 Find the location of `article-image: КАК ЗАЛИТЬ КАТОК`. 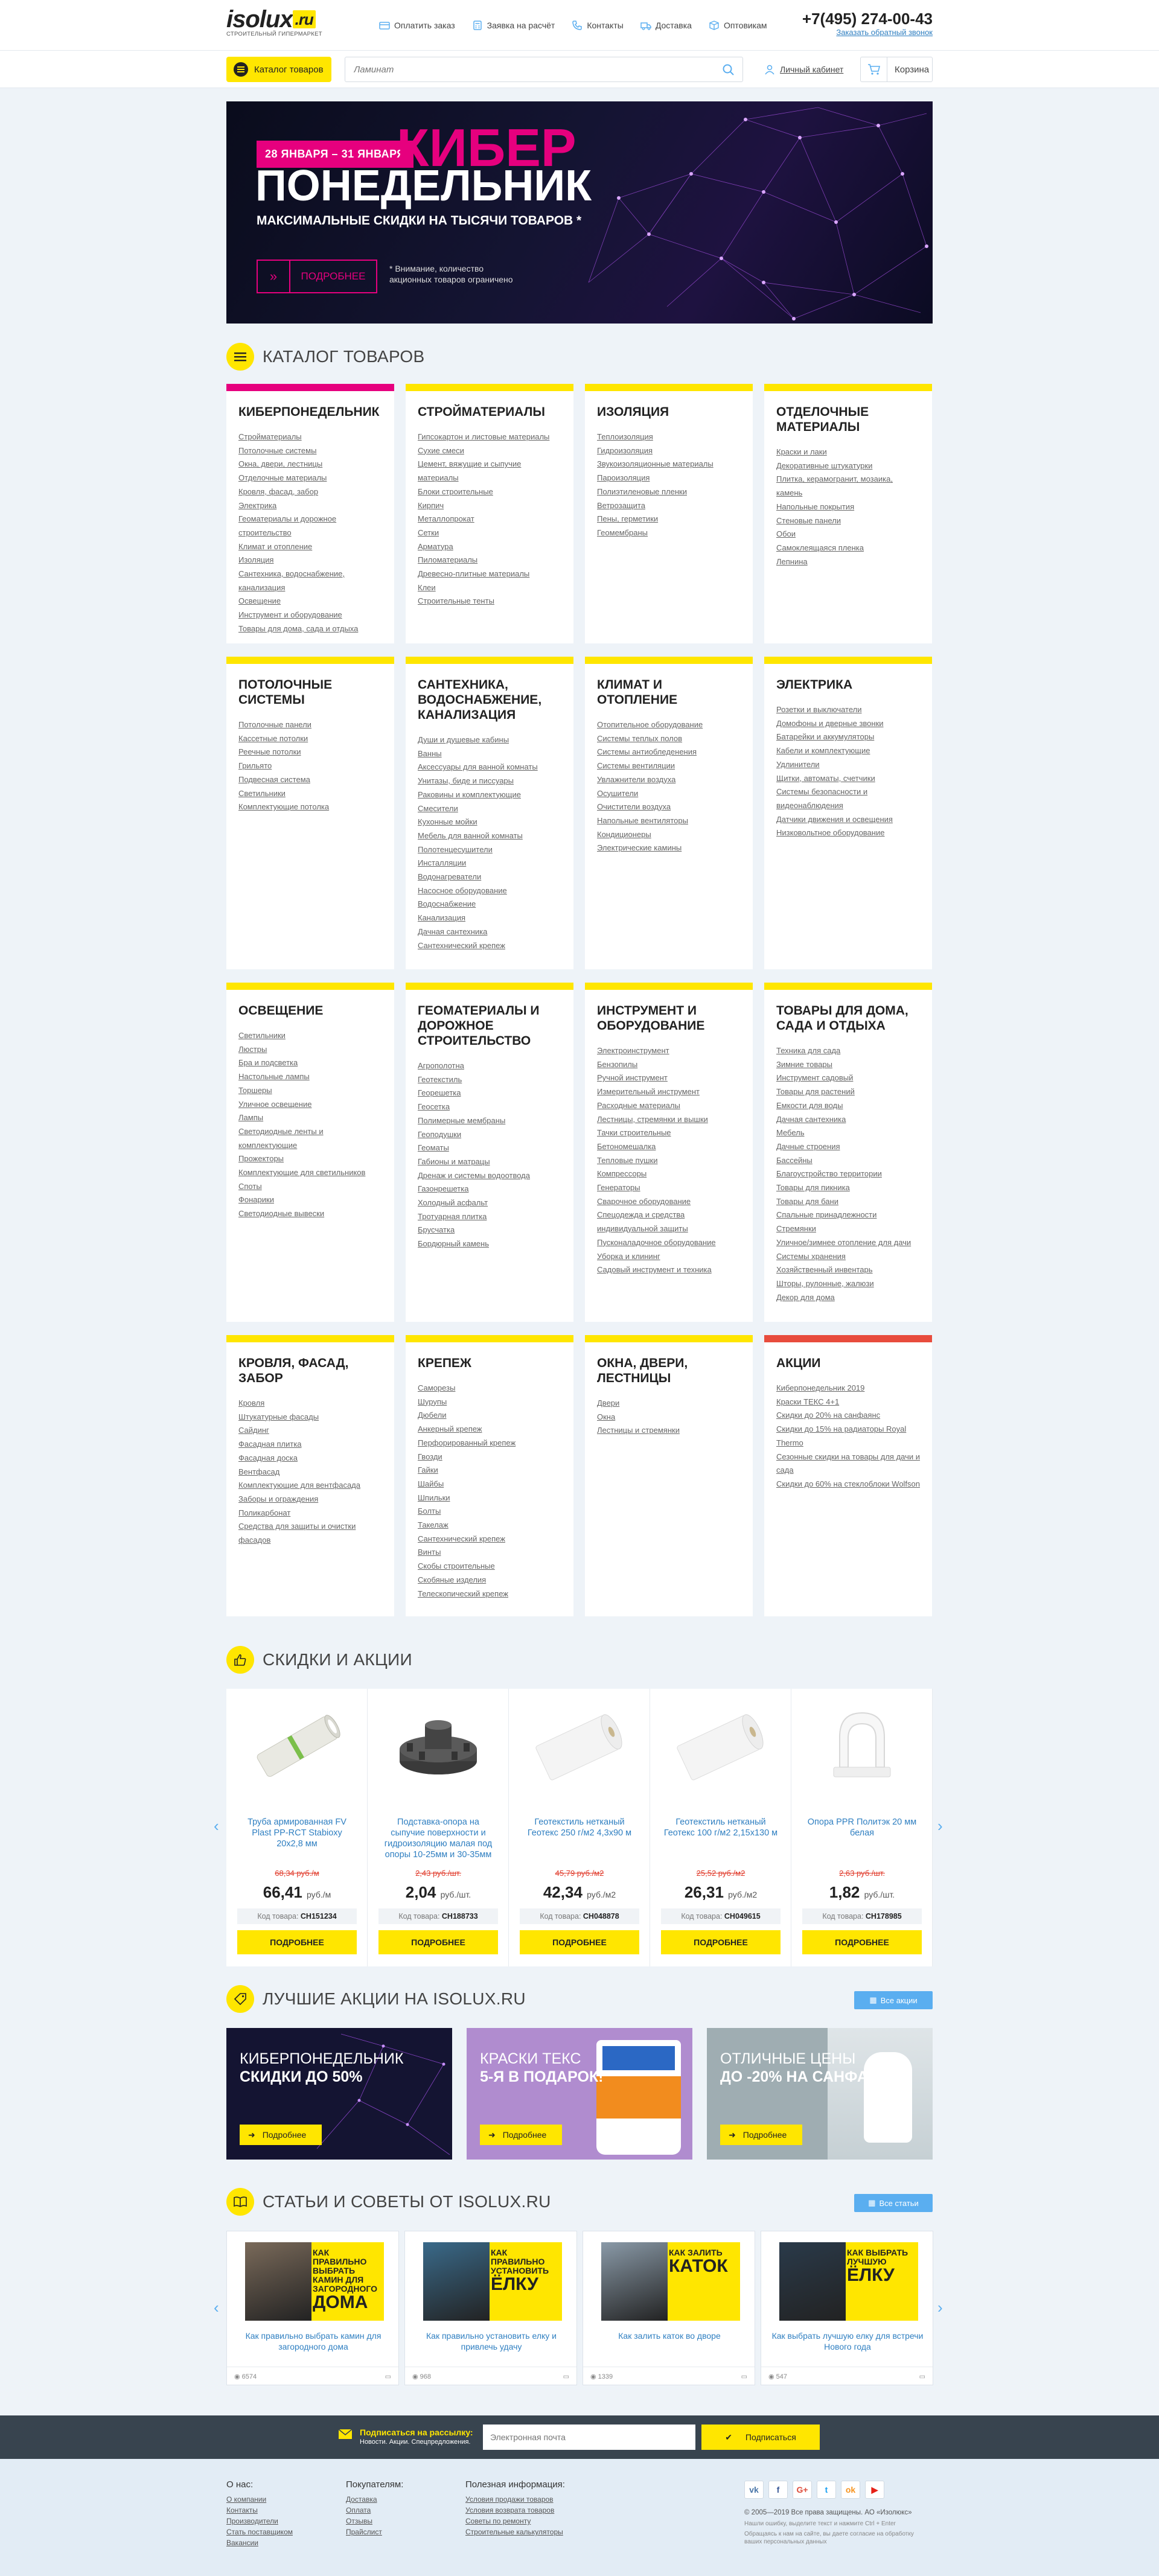

article-image: КАК ЗАЛИТЬ КАТОК is located at coordinates (670, 2281).